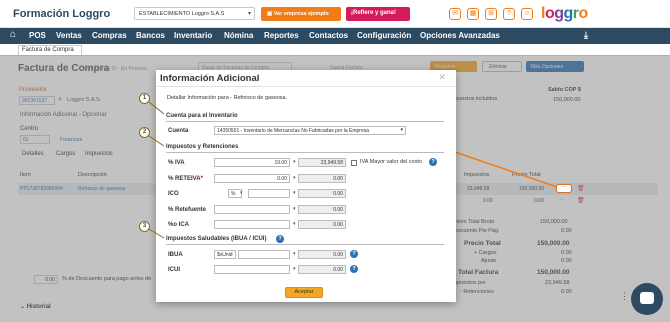 The height and width of the screenshot is (322, 670). I want to click on reteiva-amount-field: 0.00, so click(322, 178).